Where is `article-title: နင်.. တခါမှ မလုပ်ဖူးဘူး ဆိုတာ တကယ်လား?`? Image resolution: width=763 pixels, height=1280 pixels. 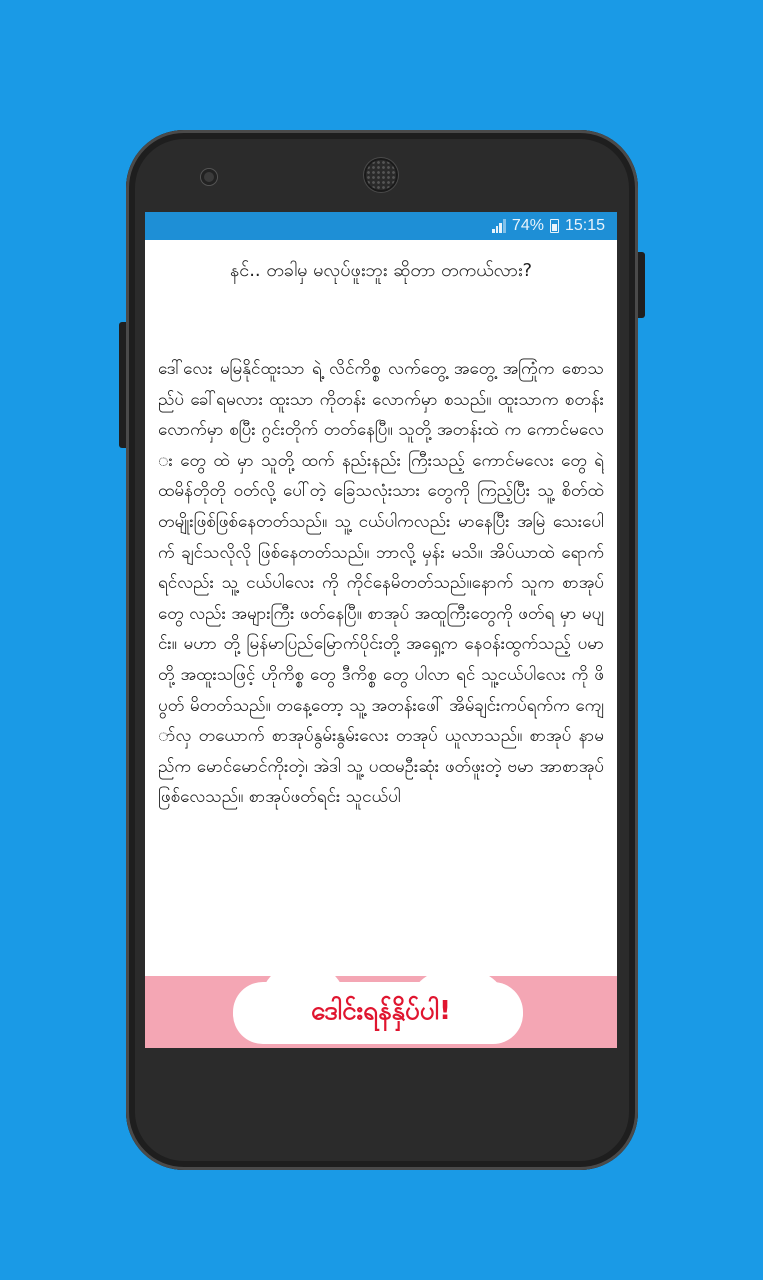
article-title: နင်.. တခါမှ မလုပ်ဖူးဘူး ဆိုတာ တကယ်လား? is located at coordinates (381, 270).